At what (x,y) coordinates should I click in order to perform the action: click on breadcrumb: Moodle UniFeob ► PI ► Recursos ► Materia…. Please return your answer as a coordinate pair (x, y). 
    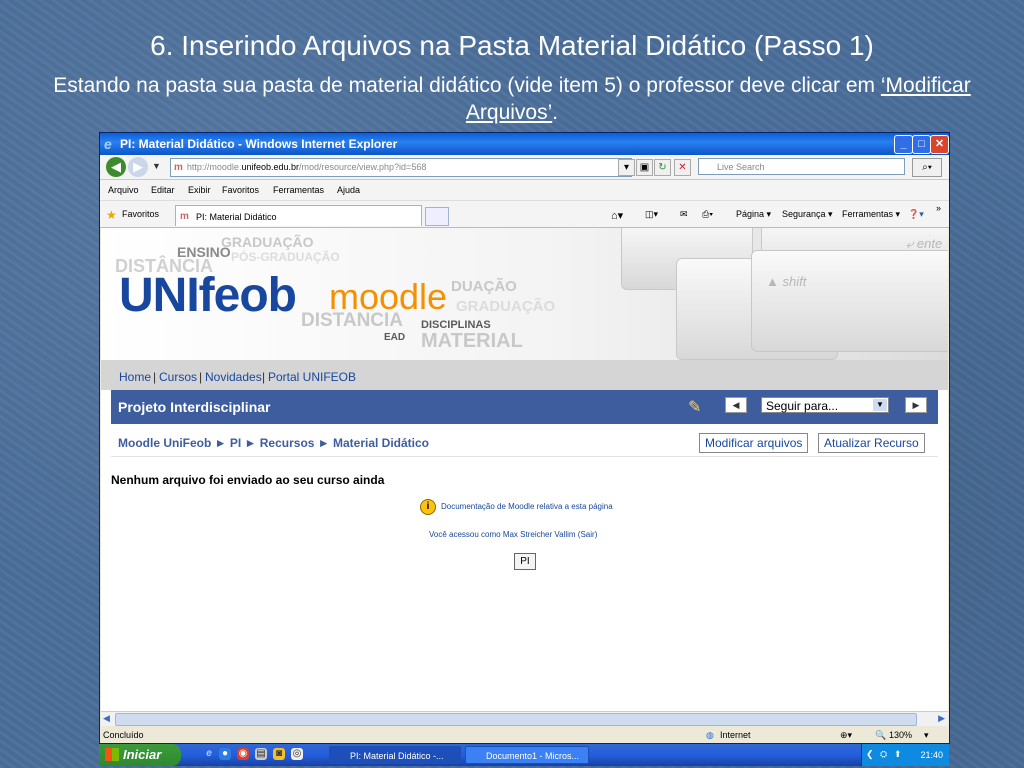
    Looking at the image, I should click on (273, 443).